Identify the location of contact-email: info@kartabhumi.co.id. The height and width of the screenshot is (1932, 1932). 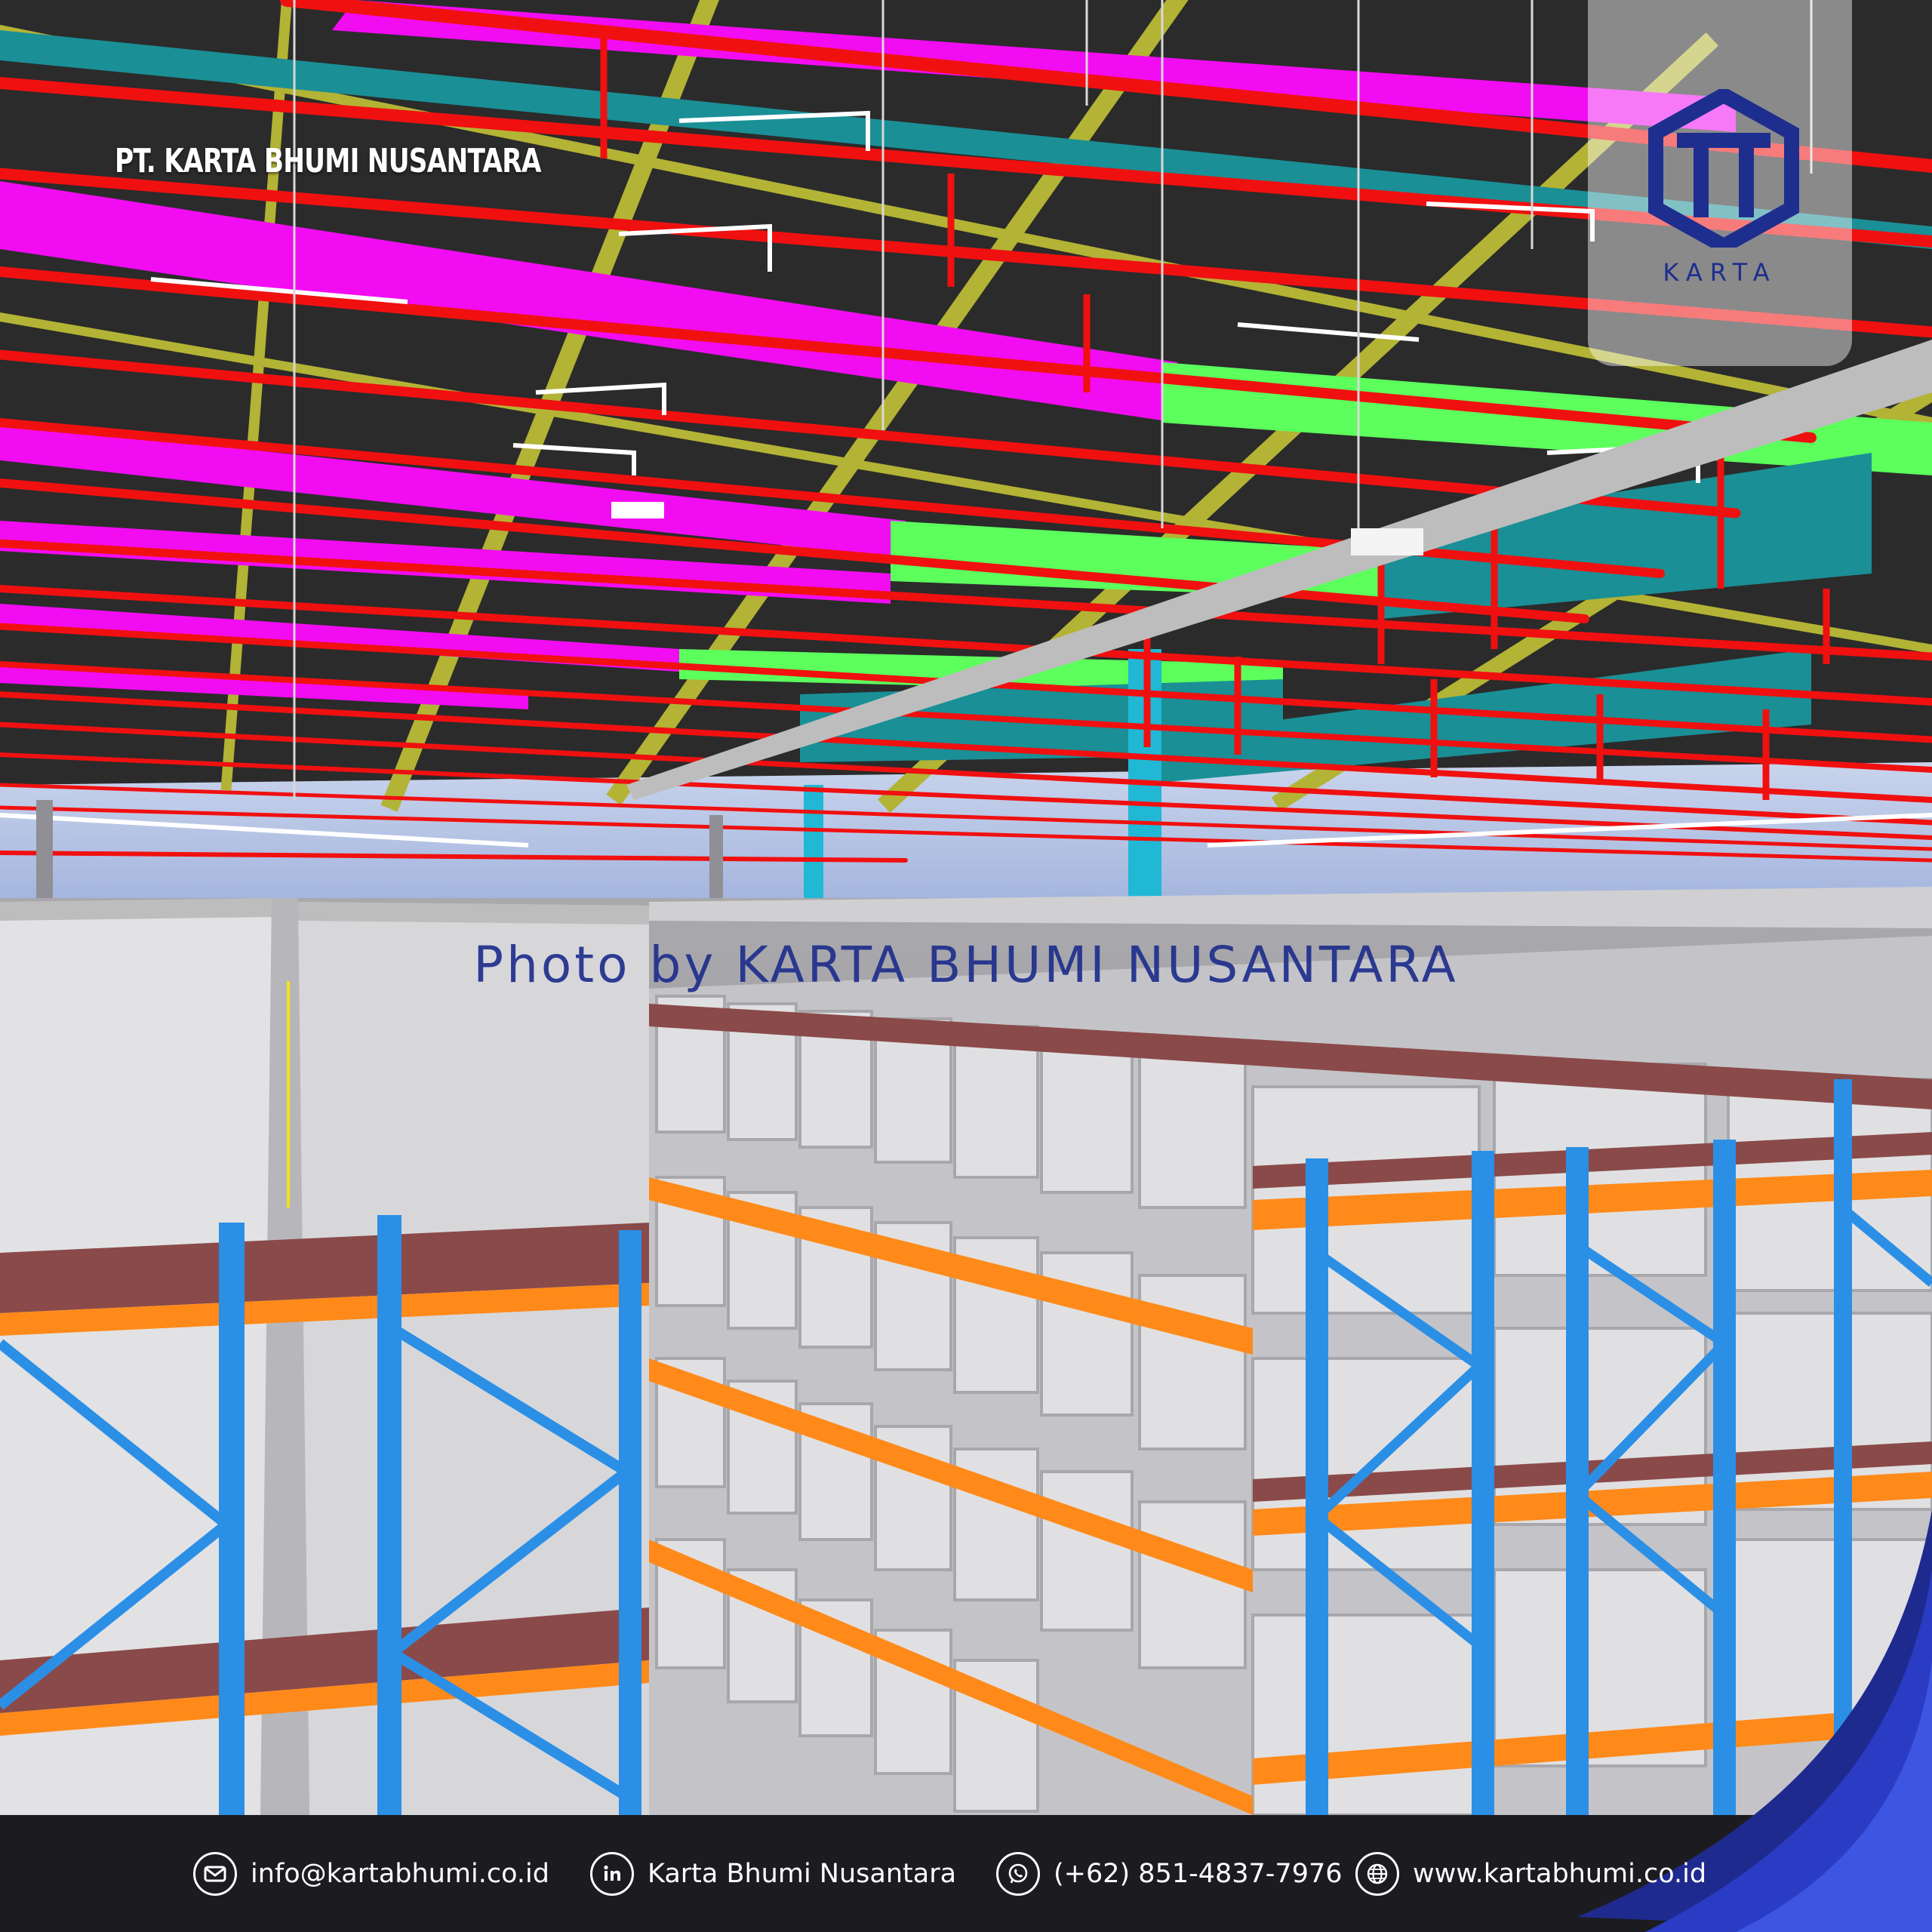
(371, 1873).